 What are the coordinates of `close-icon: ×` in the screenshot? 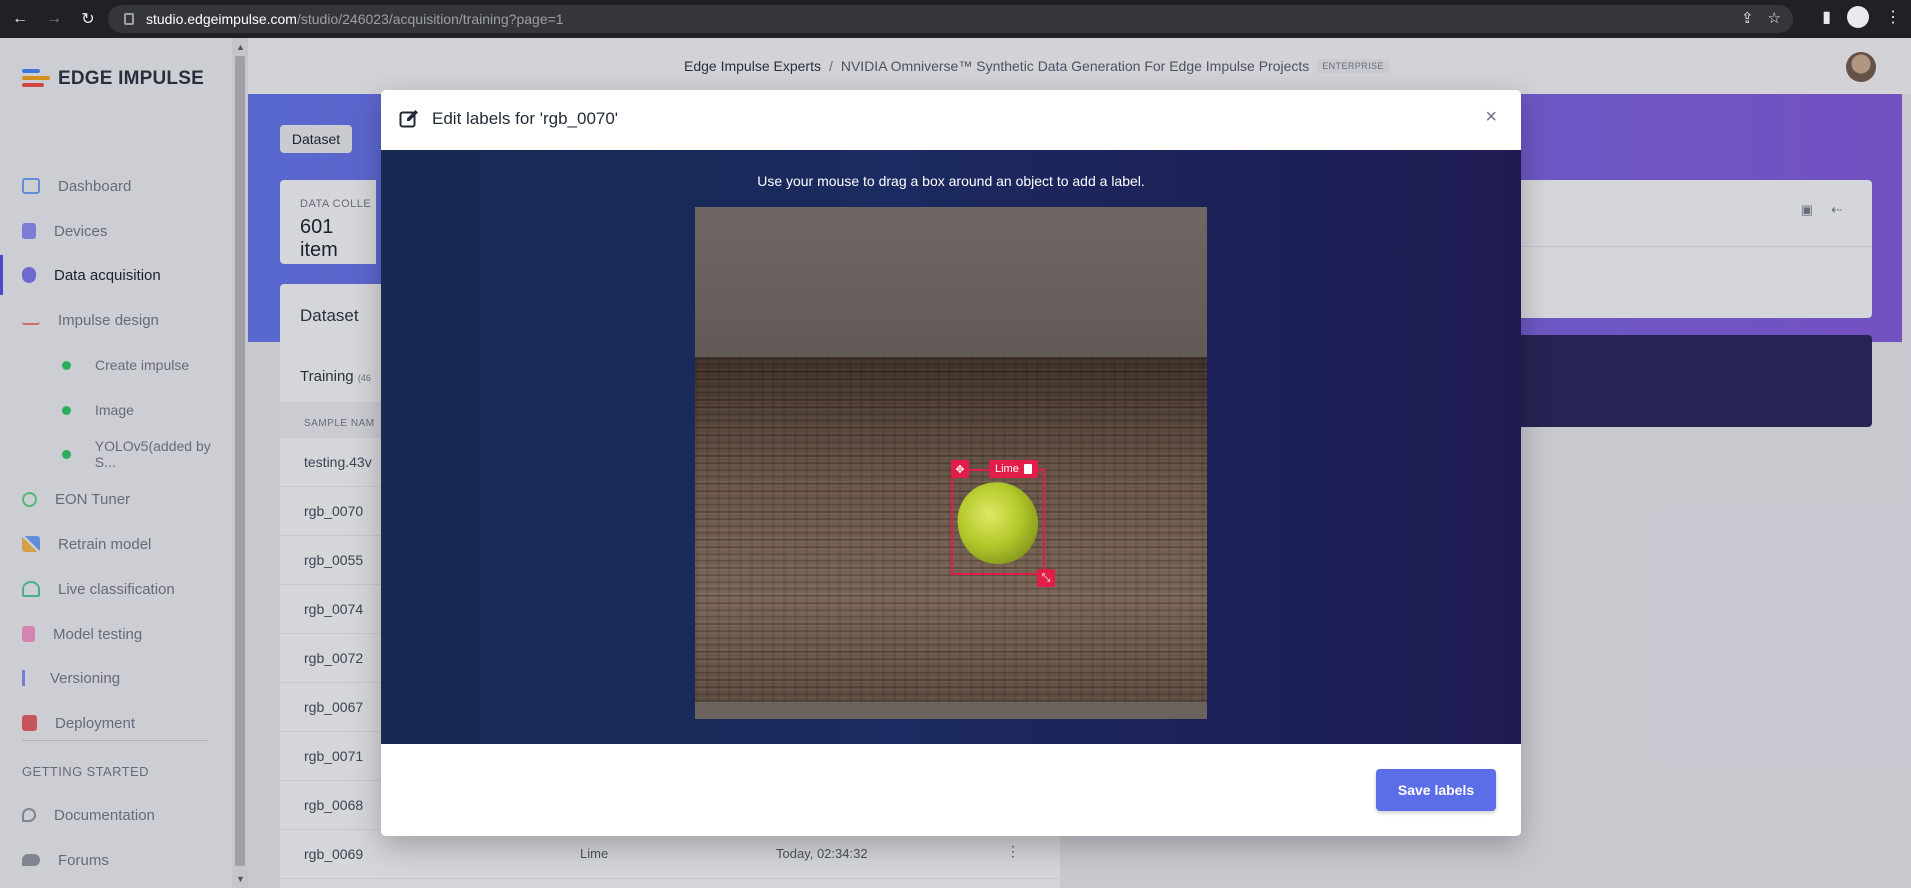 It's located at (1491, 117).